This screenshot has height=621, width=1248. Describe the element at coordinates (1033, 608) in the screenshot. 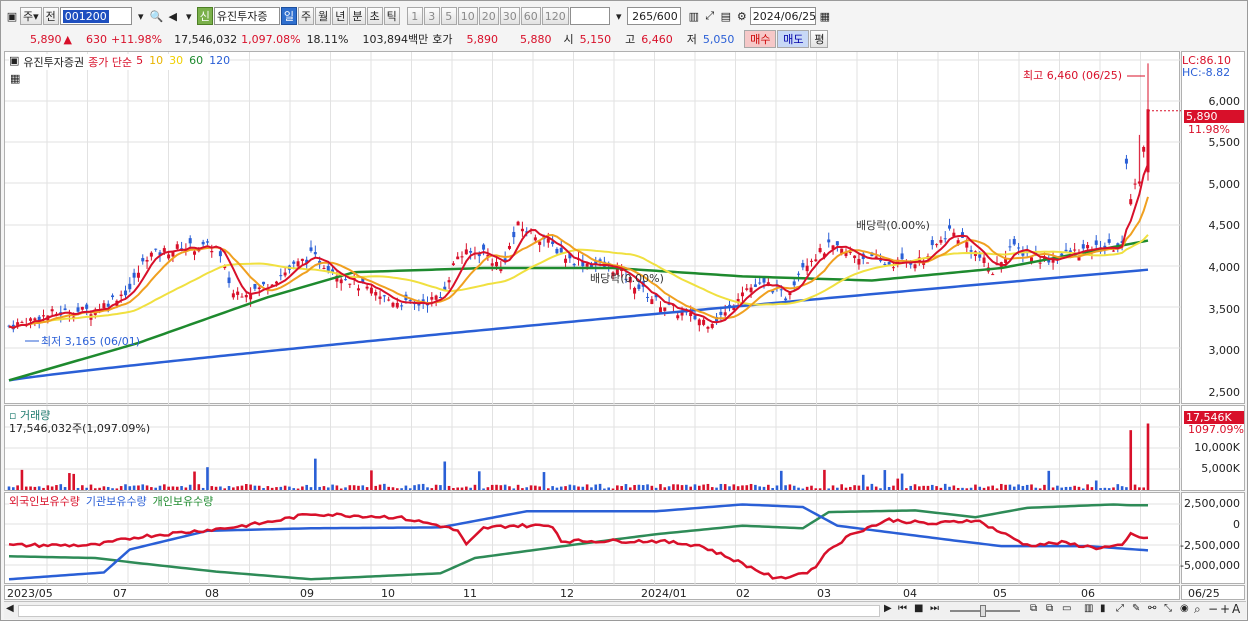

I see `layout-icon: ⧉` at that location.